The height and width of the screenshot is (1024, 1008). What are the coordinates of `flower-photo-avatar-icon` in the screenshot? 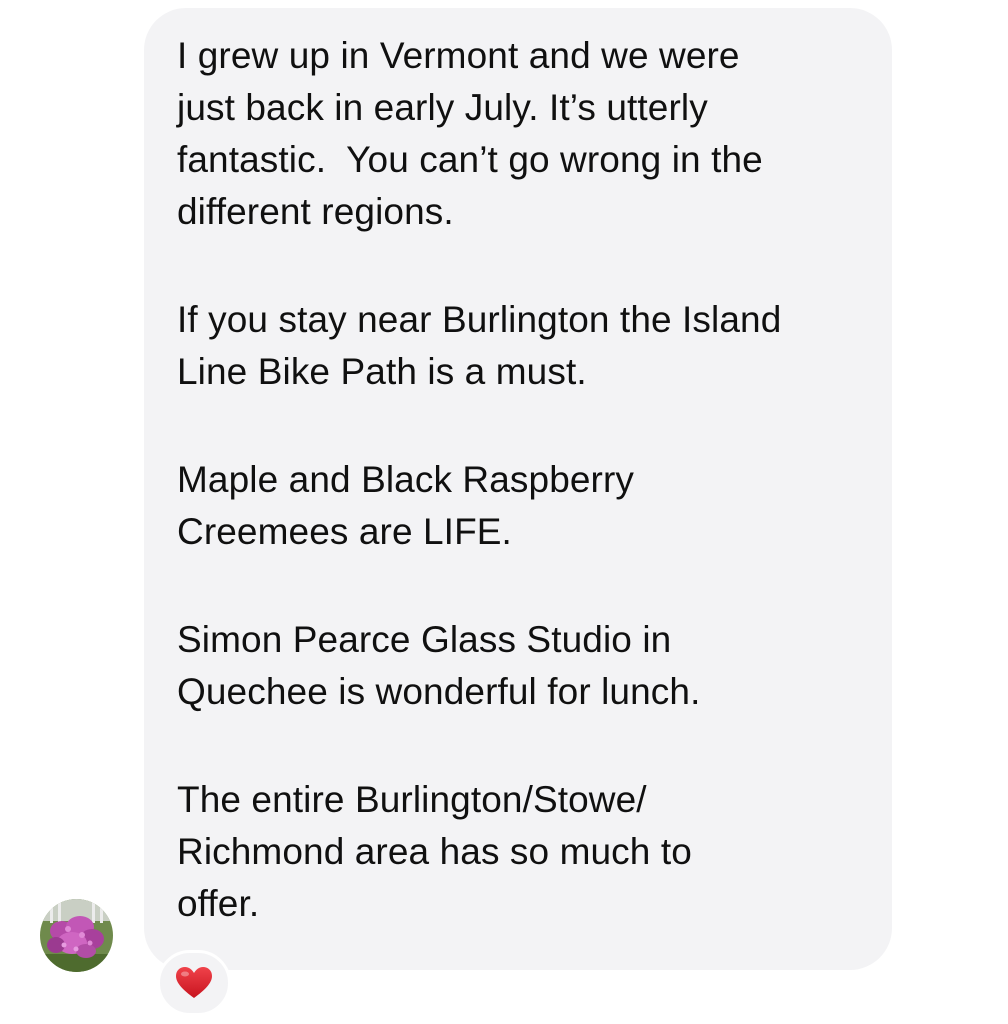 It's located at (76, 935).